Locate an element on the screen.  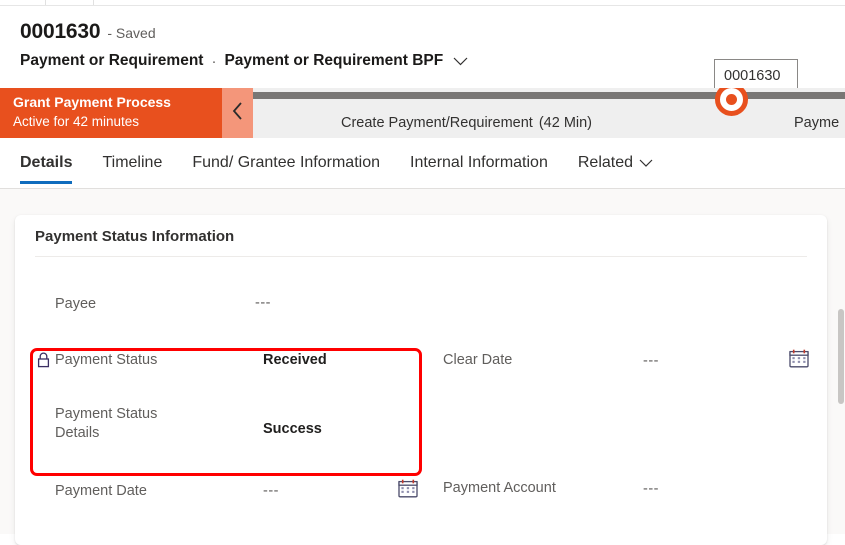
page-scrollbar is located at coordinates (840, 361).